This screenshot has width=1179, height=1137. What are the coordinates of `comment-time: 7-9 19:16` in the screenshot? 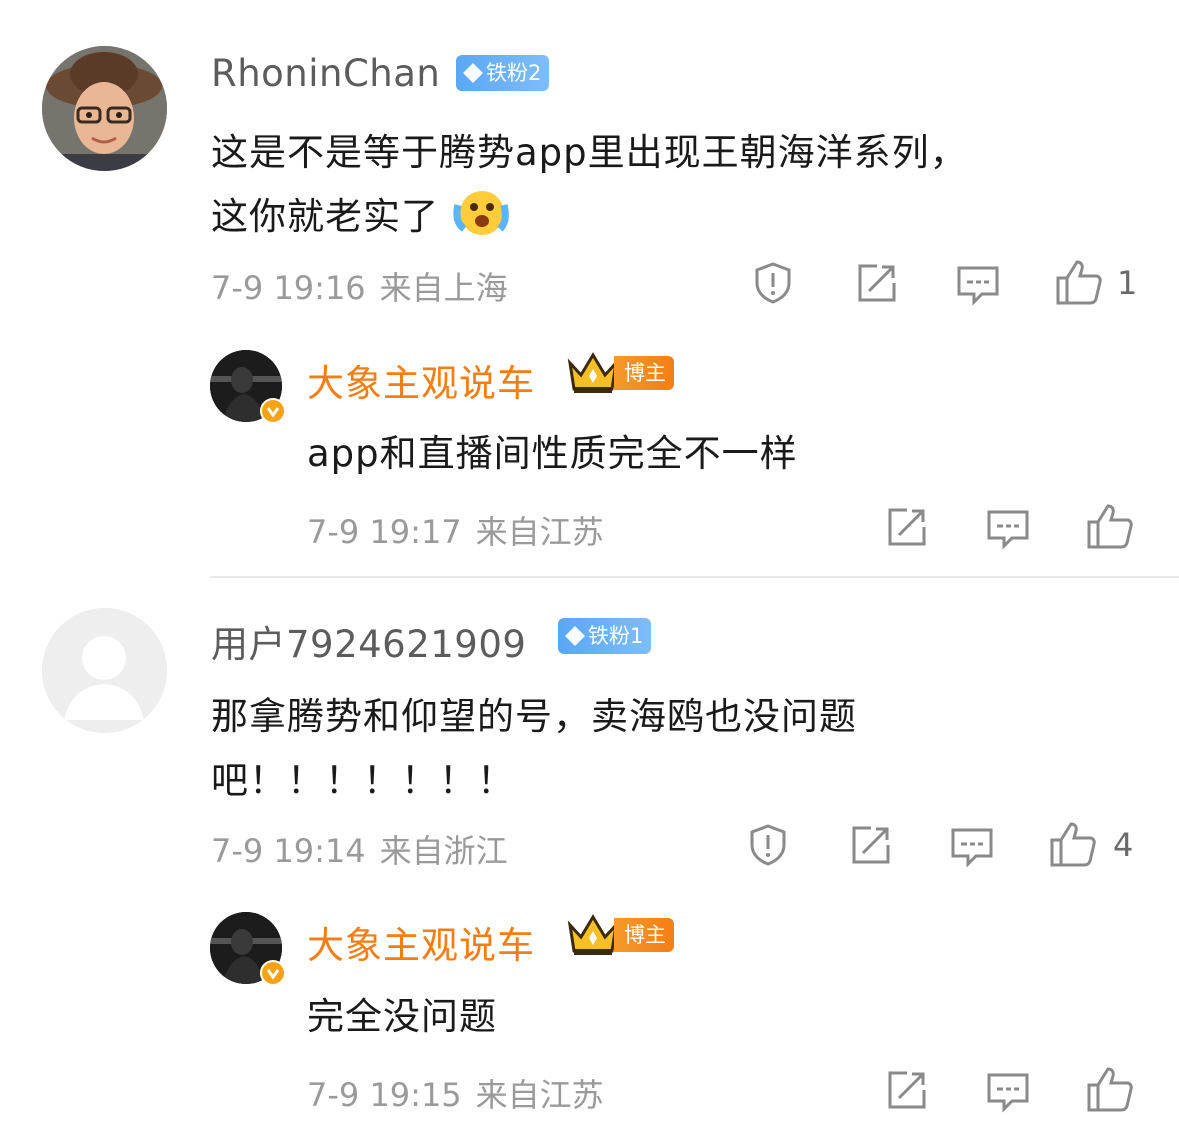 It's located at (288, 288).